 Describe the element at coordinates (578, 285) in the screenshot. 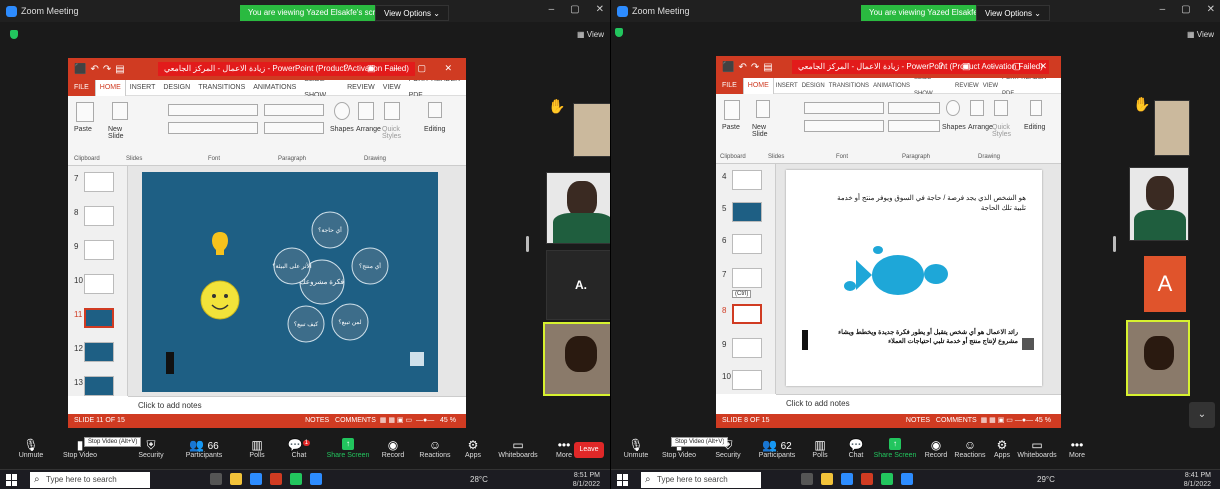

I see `participant-tile: A.` at that location.